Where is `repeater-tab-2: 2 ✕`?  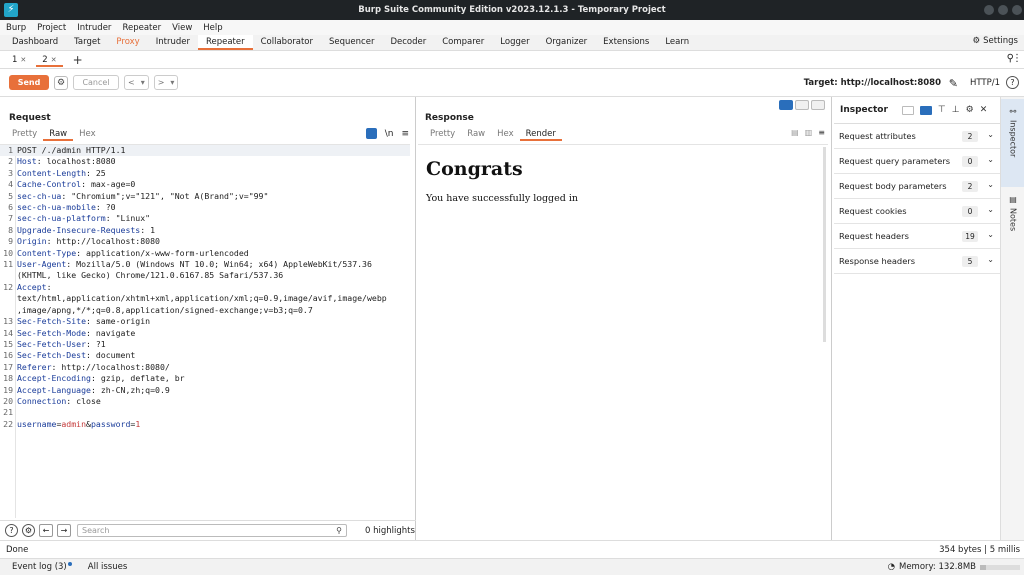
repeater-tab-2: 2 ✕ is located at coordinates (49, 60).